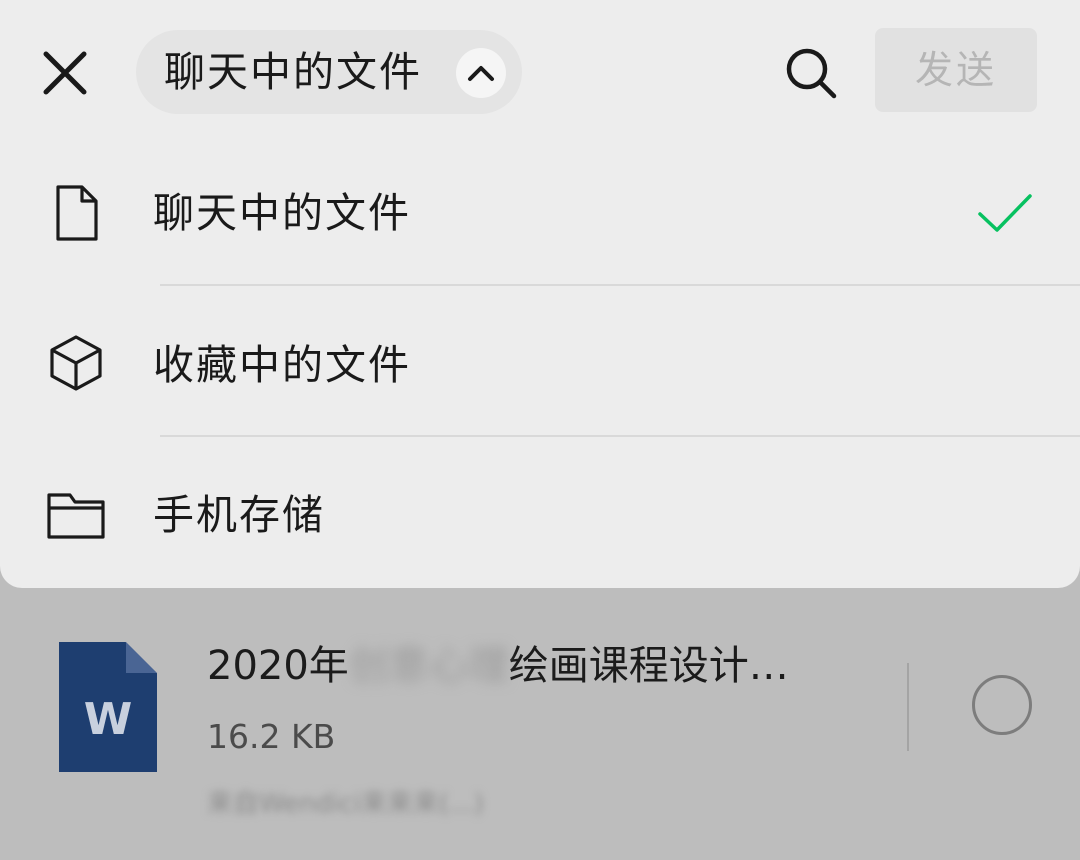 Image resolution: width=1080 pixels, height=860 pixels. I want to click on check-icon, so click(1005, 213).